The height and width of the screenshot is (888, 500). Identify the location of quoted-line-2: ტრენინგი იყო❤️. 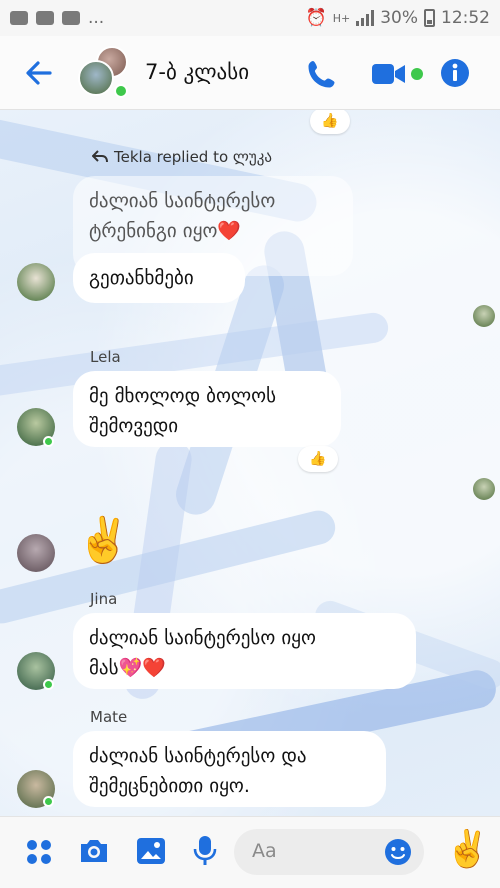
(165, 231).